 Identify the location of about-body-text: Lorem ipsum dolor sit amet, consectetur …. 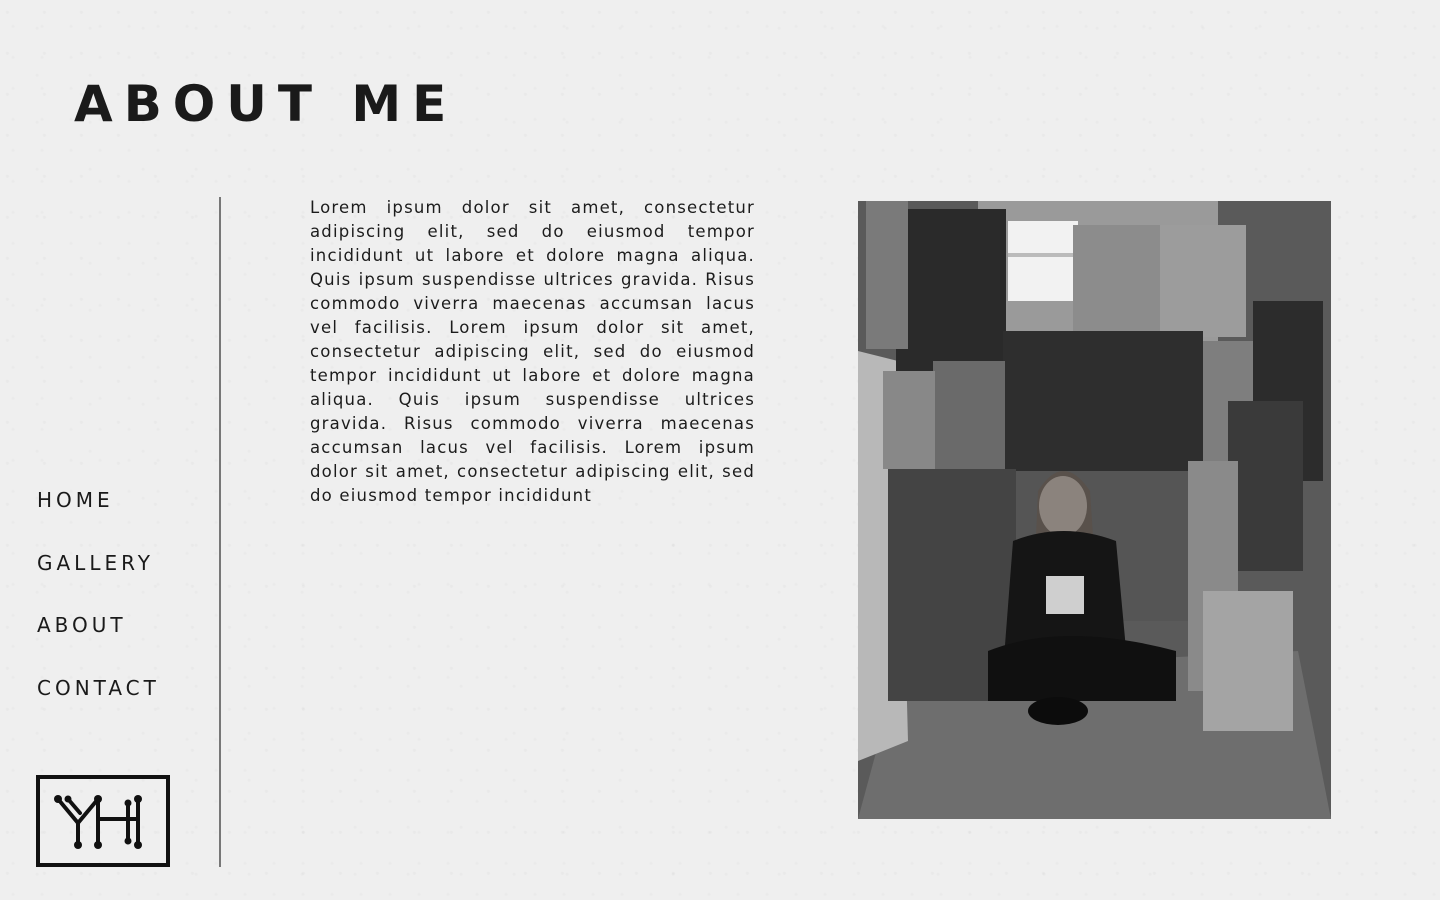
(532, 351).